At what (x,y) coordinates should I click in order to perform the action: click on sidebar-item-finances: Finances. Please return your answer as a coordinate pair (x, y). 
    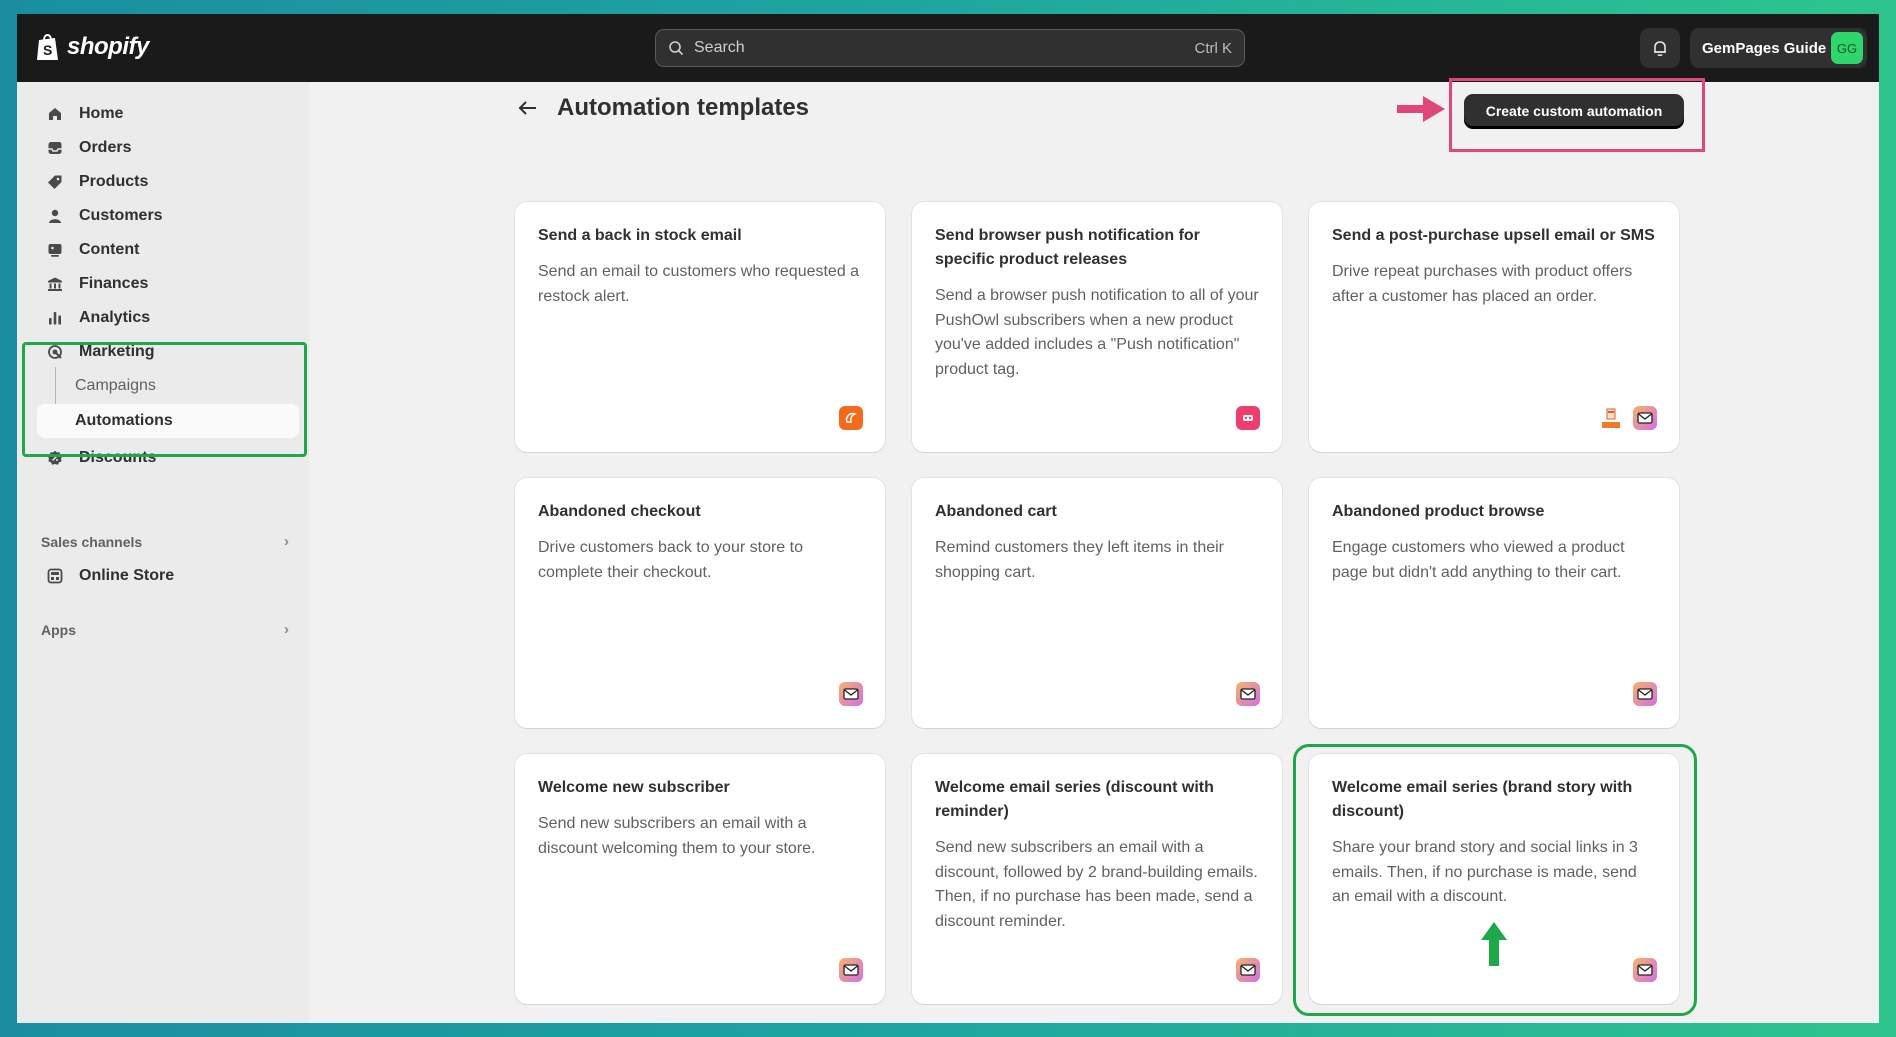
    Looking at the image, I should click on (168, 284).